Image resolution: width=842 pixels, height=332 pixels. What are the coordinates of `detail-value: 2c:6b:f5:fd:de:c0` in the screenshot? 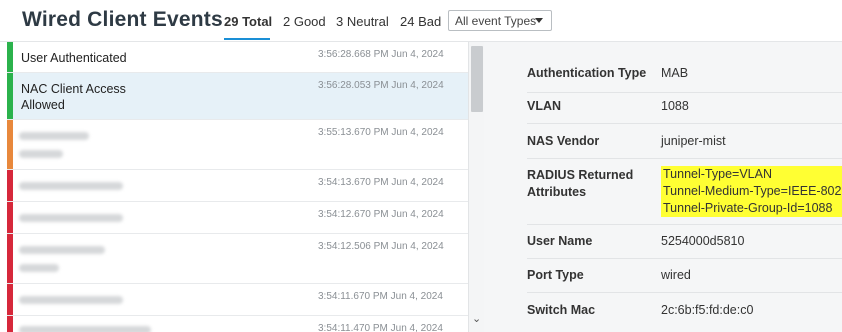 It's located at (707, 310).